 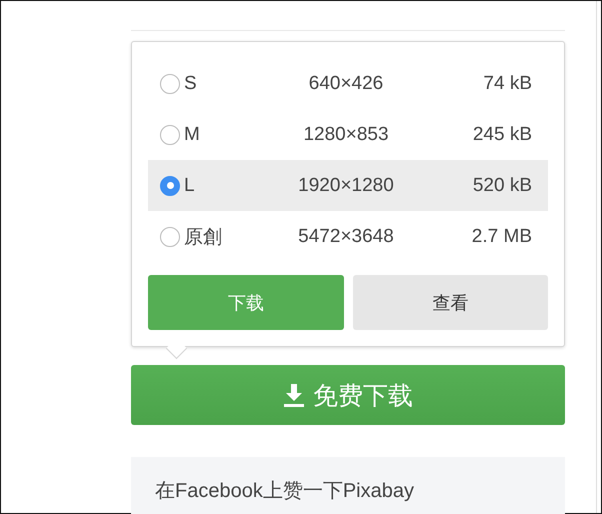 I want to click on size-option: L 1920×1280 520 kB, so click(x=348, y=185).